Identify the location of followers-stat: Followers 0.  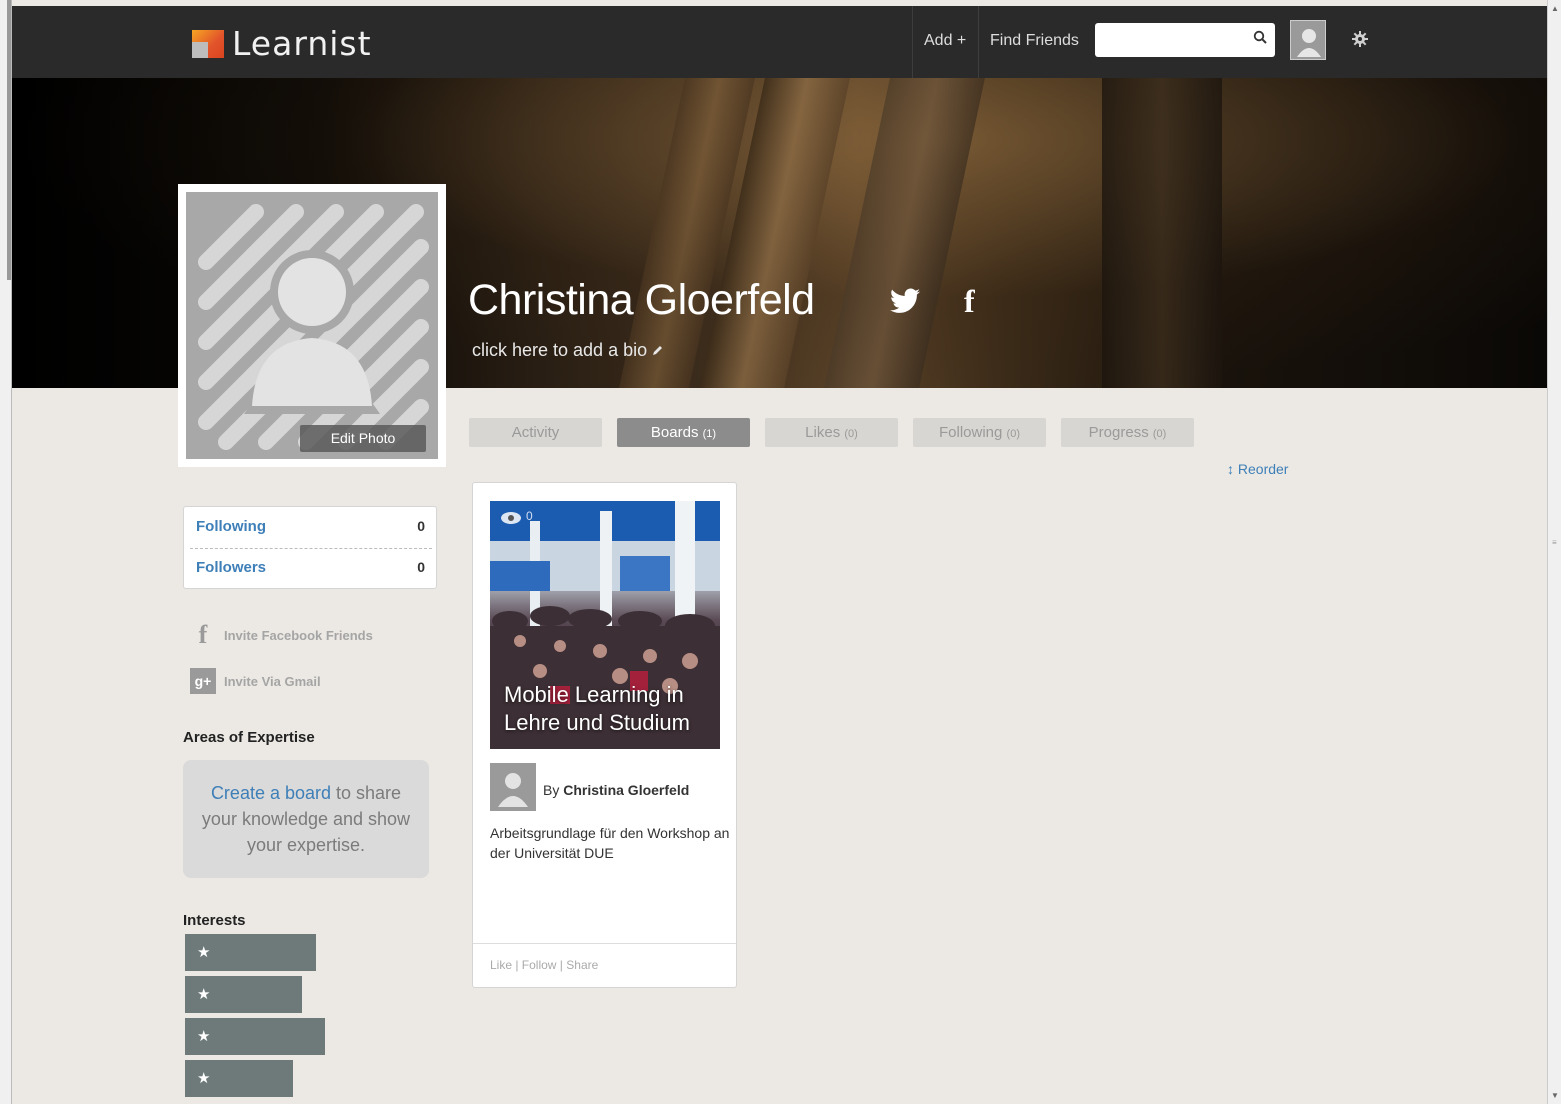
(311, 568).